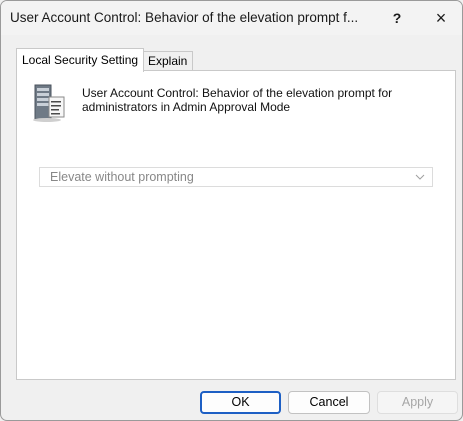 This screenshot has height=421, width=463. I want to click on server-policy-icon, so click(49, 103).